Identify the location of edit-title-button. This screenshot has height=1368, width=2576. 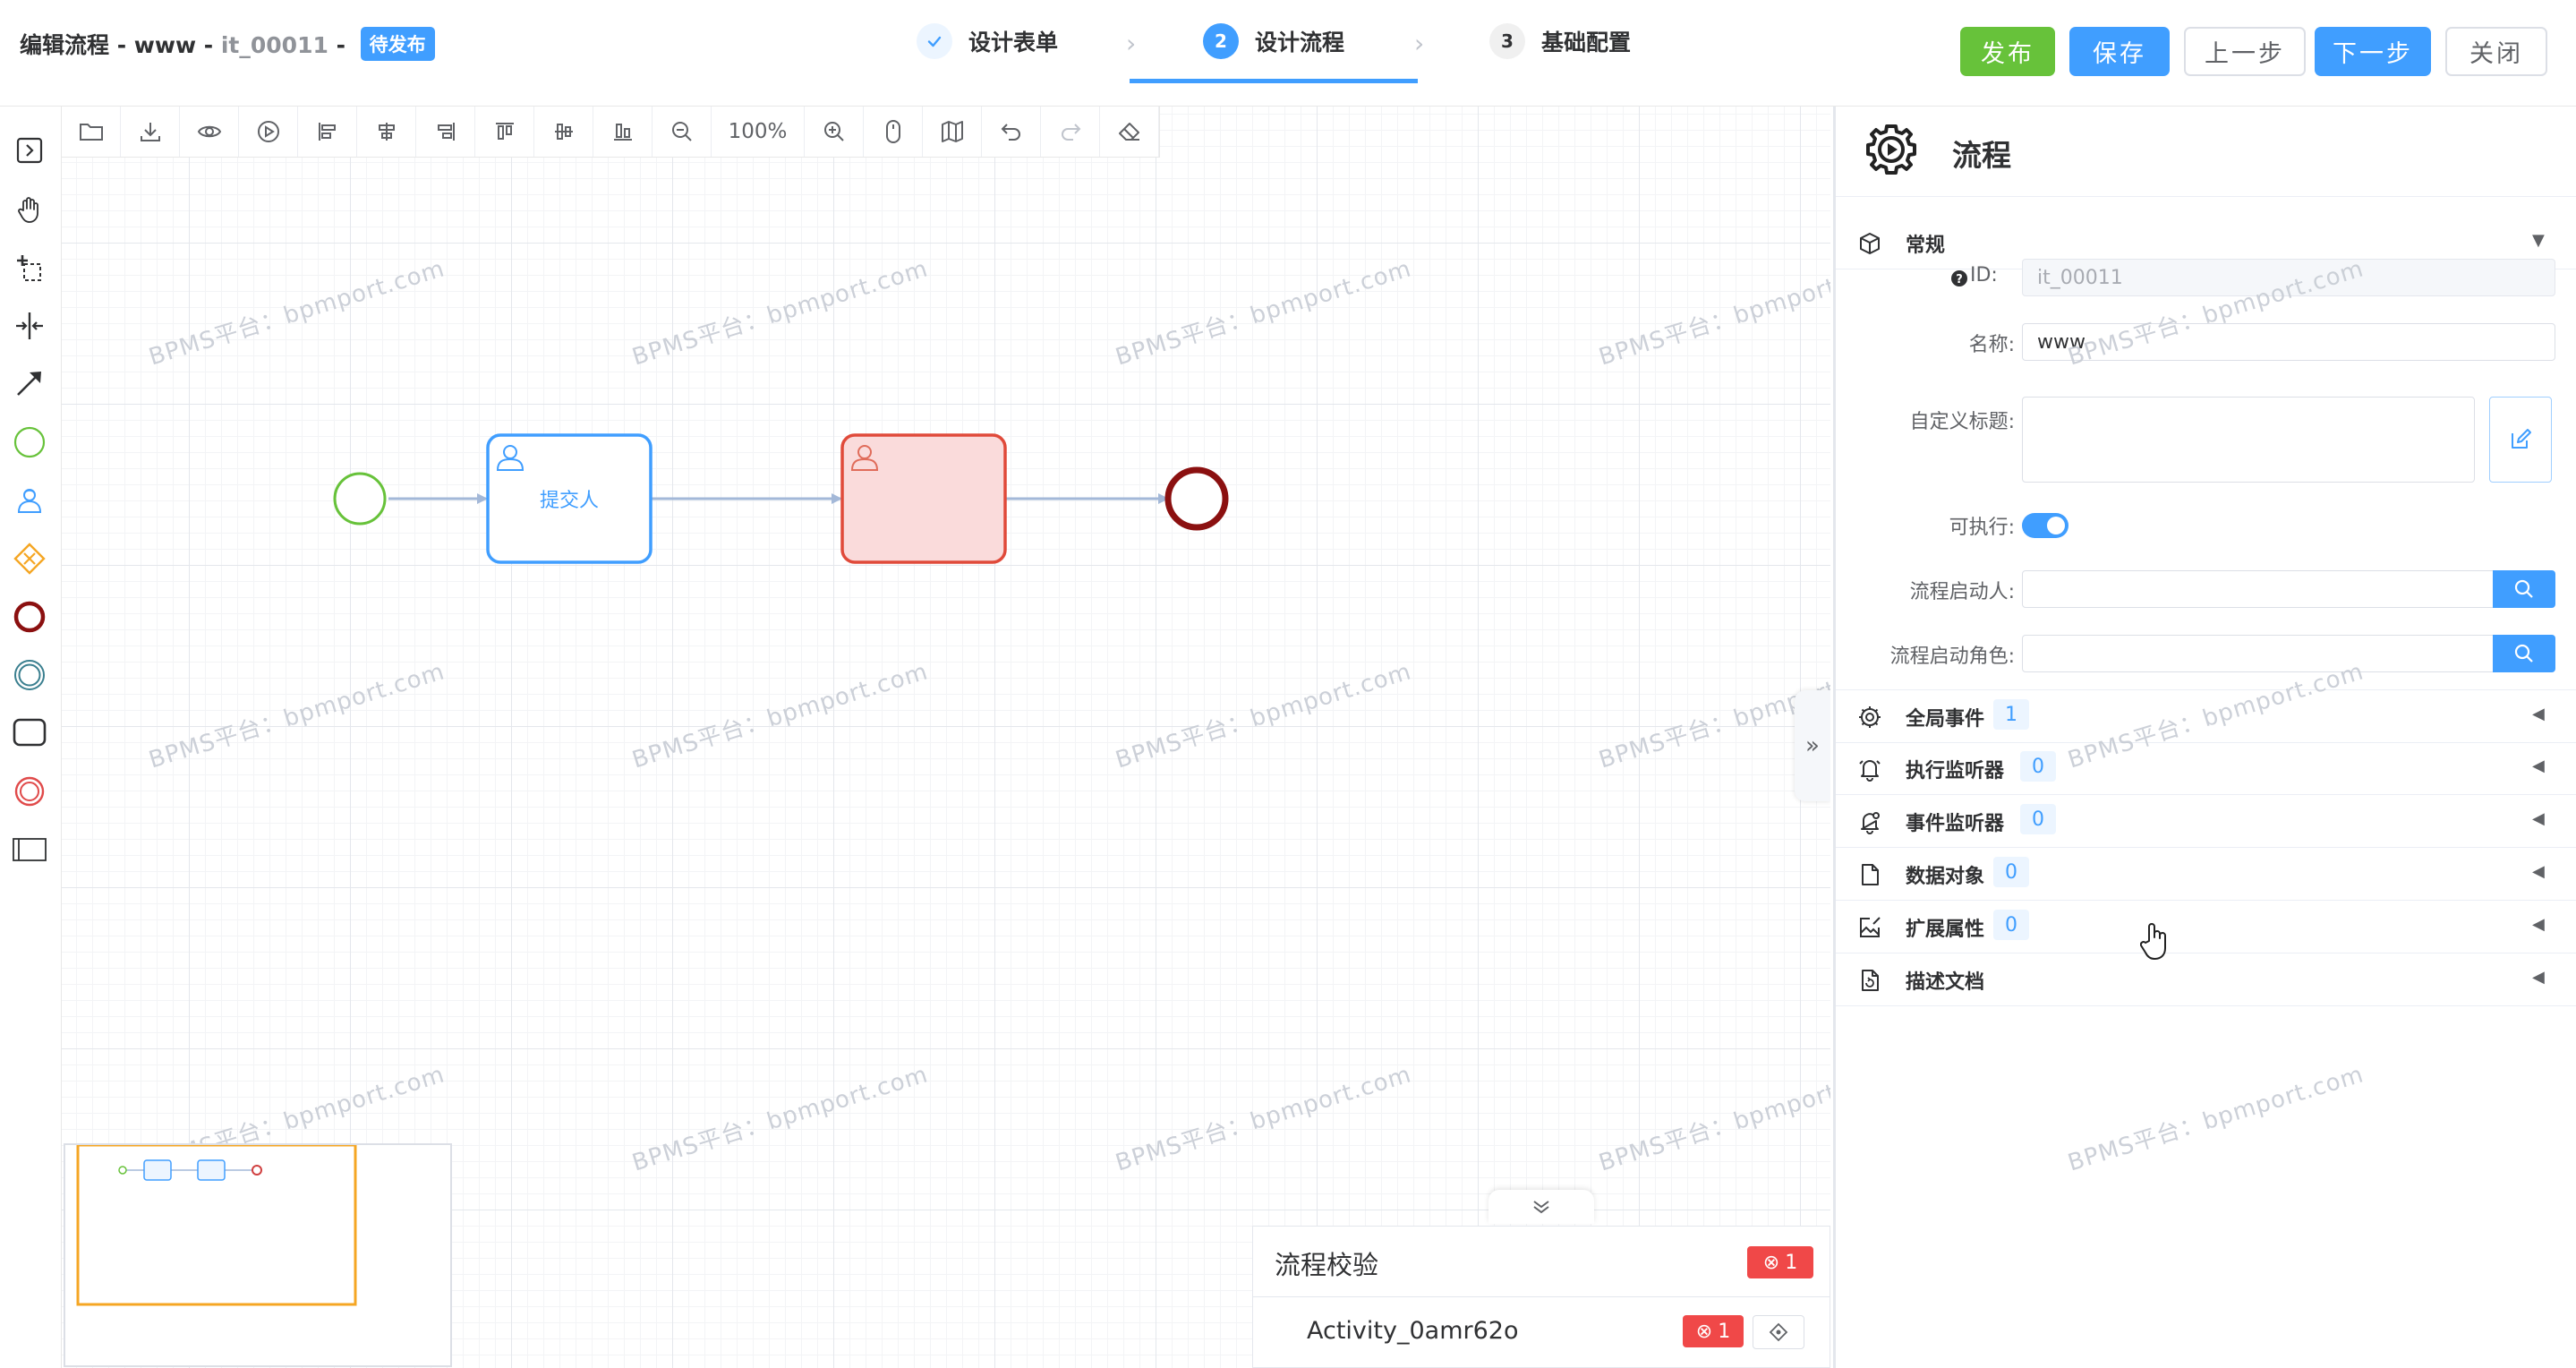
(2520, 440).